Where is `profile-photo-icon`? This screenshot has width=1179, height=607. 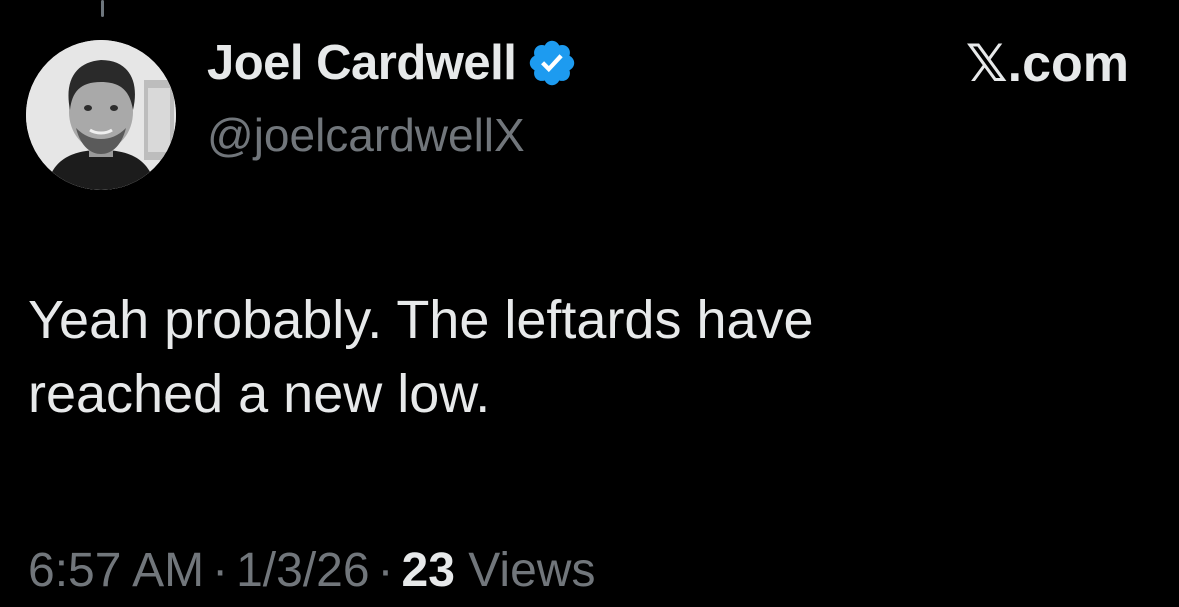
profile-photo-icon is located at coordinates (101, 115).